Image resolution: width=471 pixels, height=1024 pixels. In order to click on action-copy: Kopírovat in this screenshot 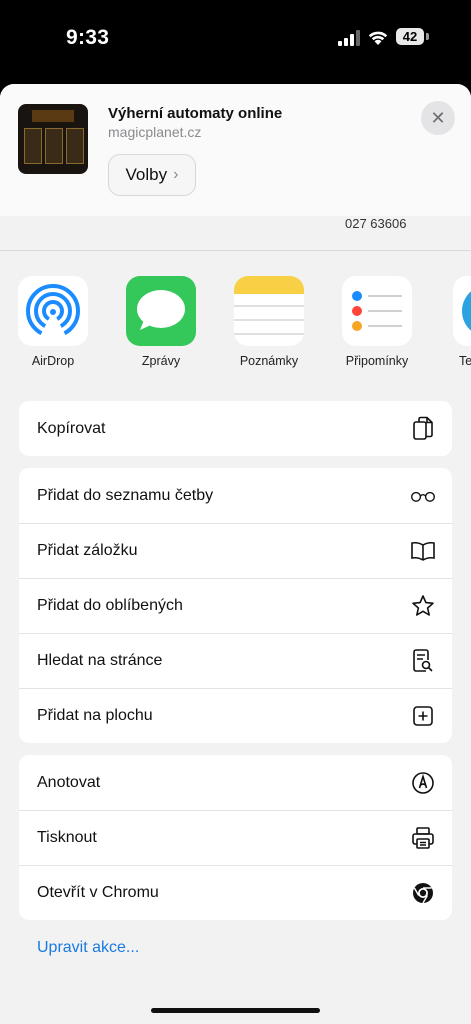, I will do `click(235, 428)`.